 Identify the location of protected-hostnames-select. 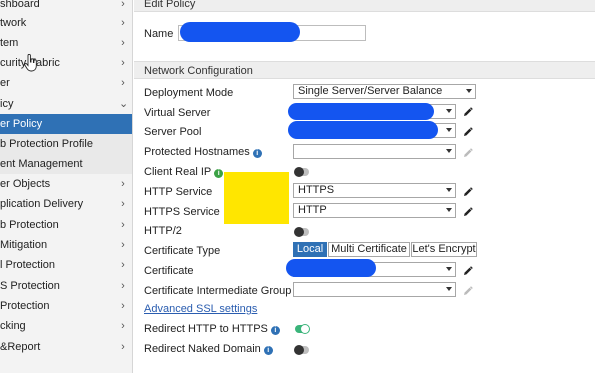
(374, 151).